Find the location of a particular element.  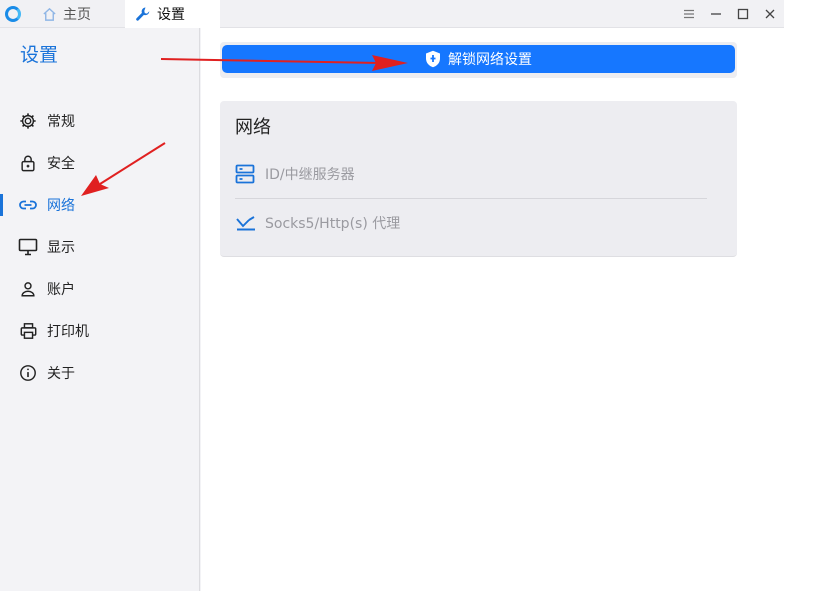

socks5-proxy-item: Socks5/Http(s) 代理 is located at coordinates (471, 223).